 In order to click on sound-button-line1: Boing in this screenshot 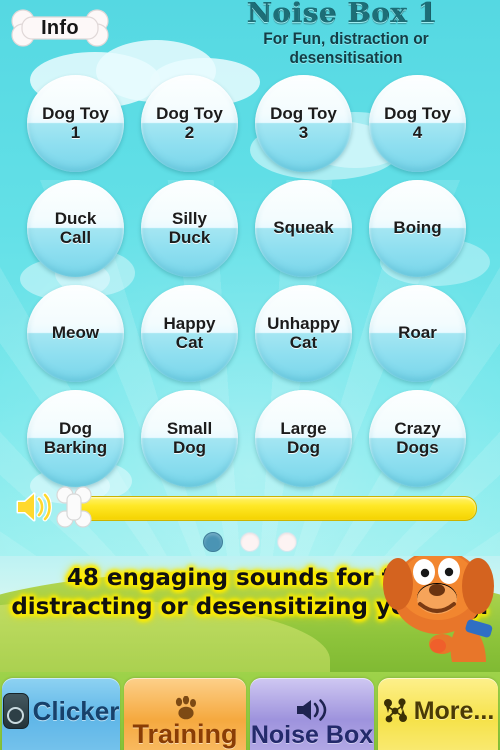, I will do `click(417, 228)`.